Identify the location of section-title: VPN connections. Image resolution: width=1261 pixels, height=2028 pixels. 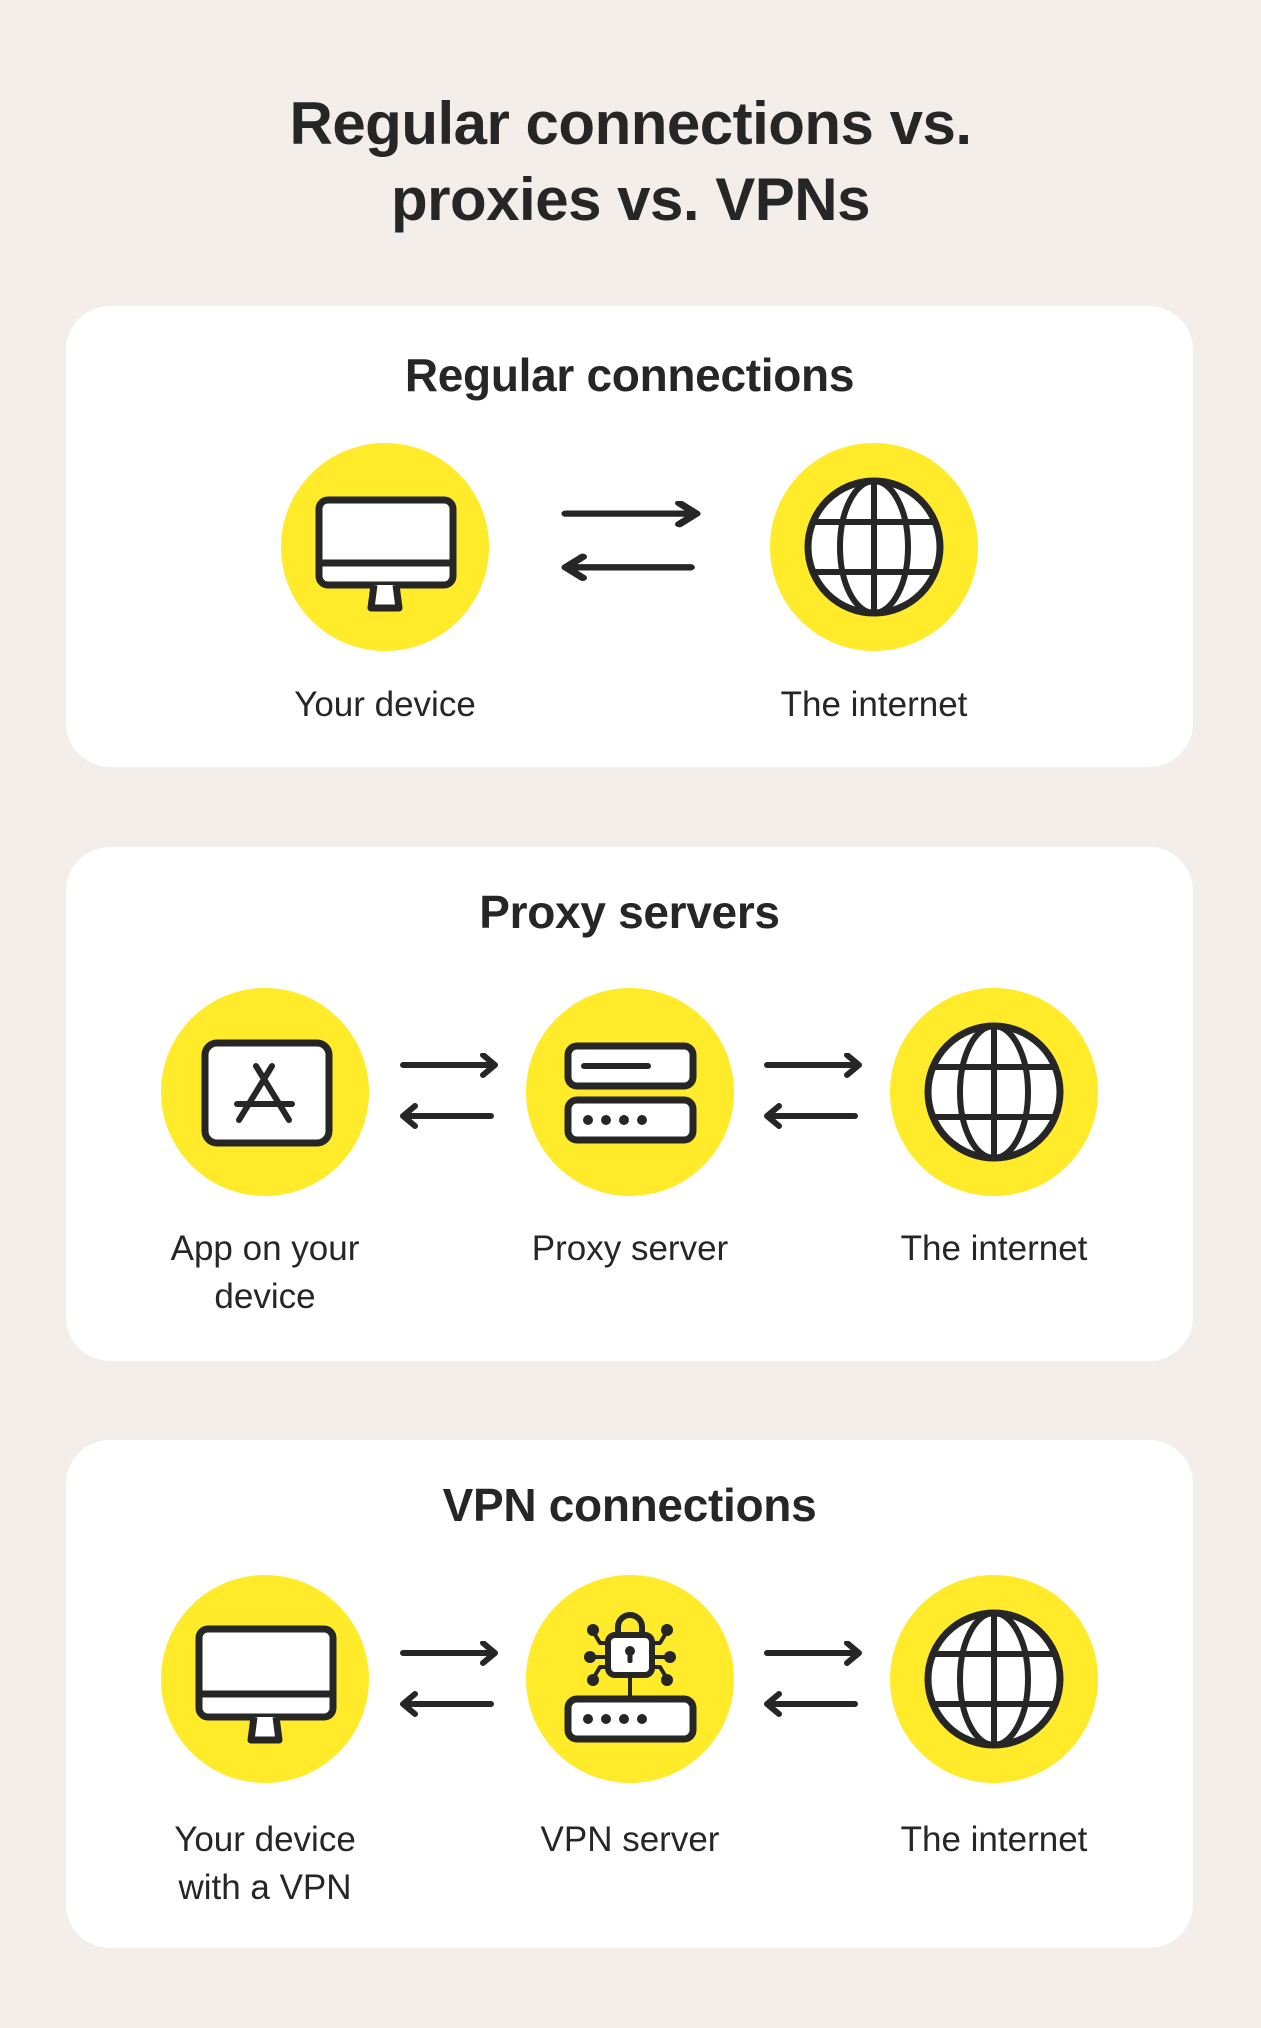
(629, 1505).